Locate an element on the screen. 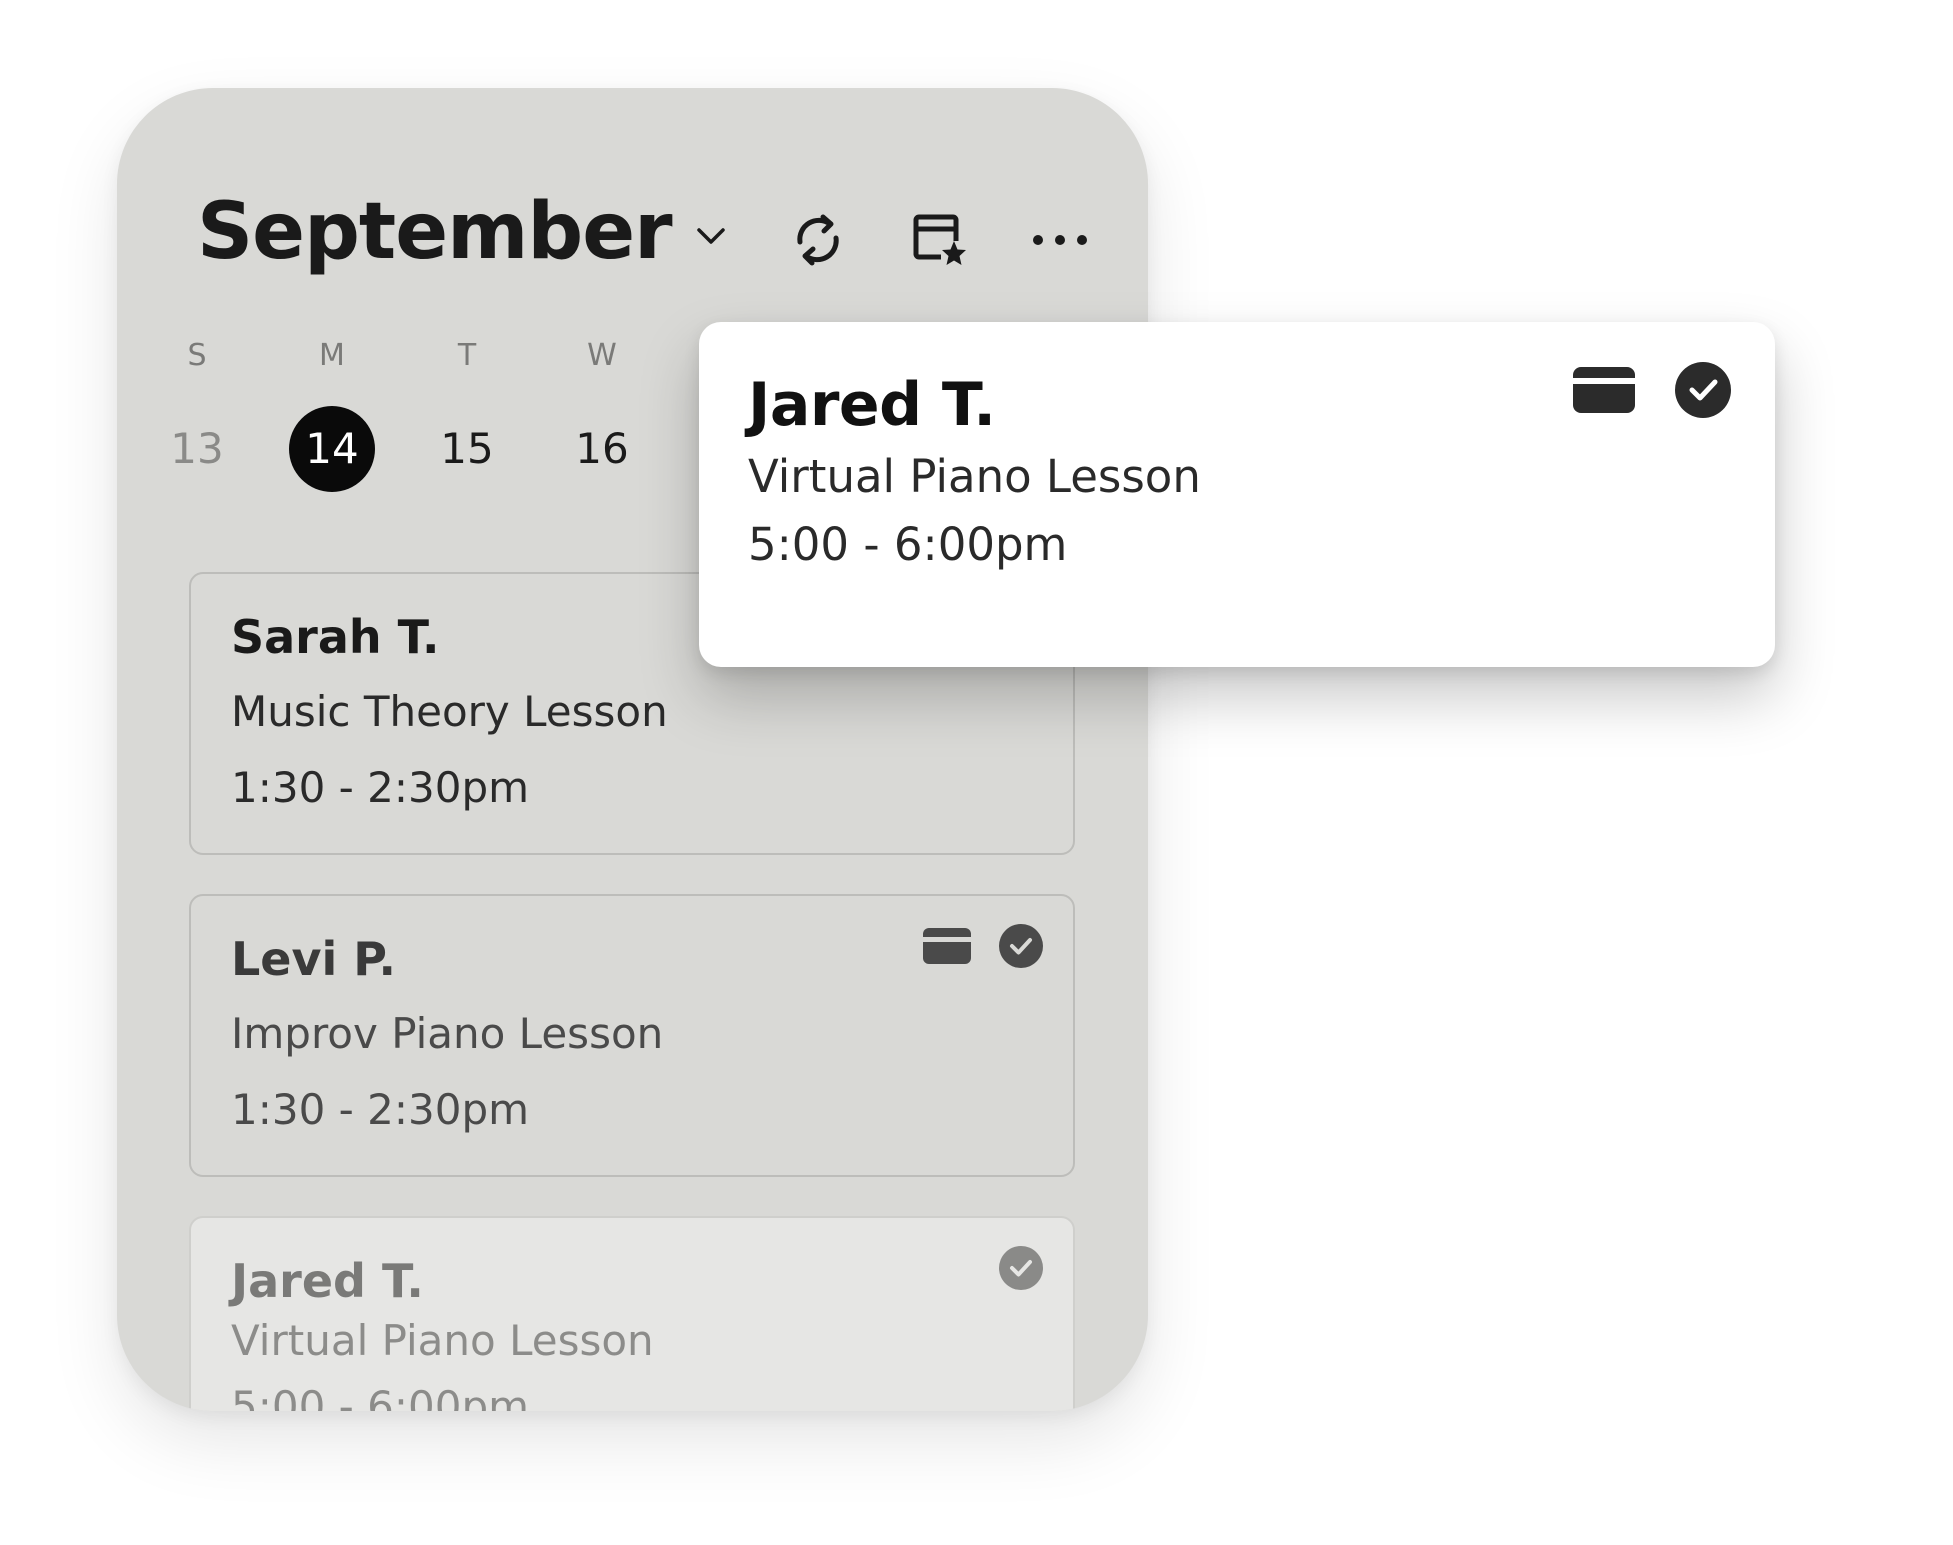 The height and width of the screenshot is (1545, 1953). lesson-type: Music Theory Lesson is located at coordinates (449, 711).